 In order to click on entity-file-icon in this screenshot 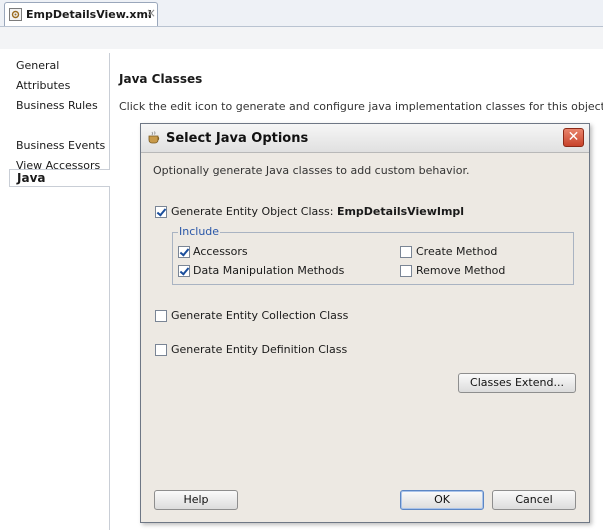, I will do `click(15, 14)`.